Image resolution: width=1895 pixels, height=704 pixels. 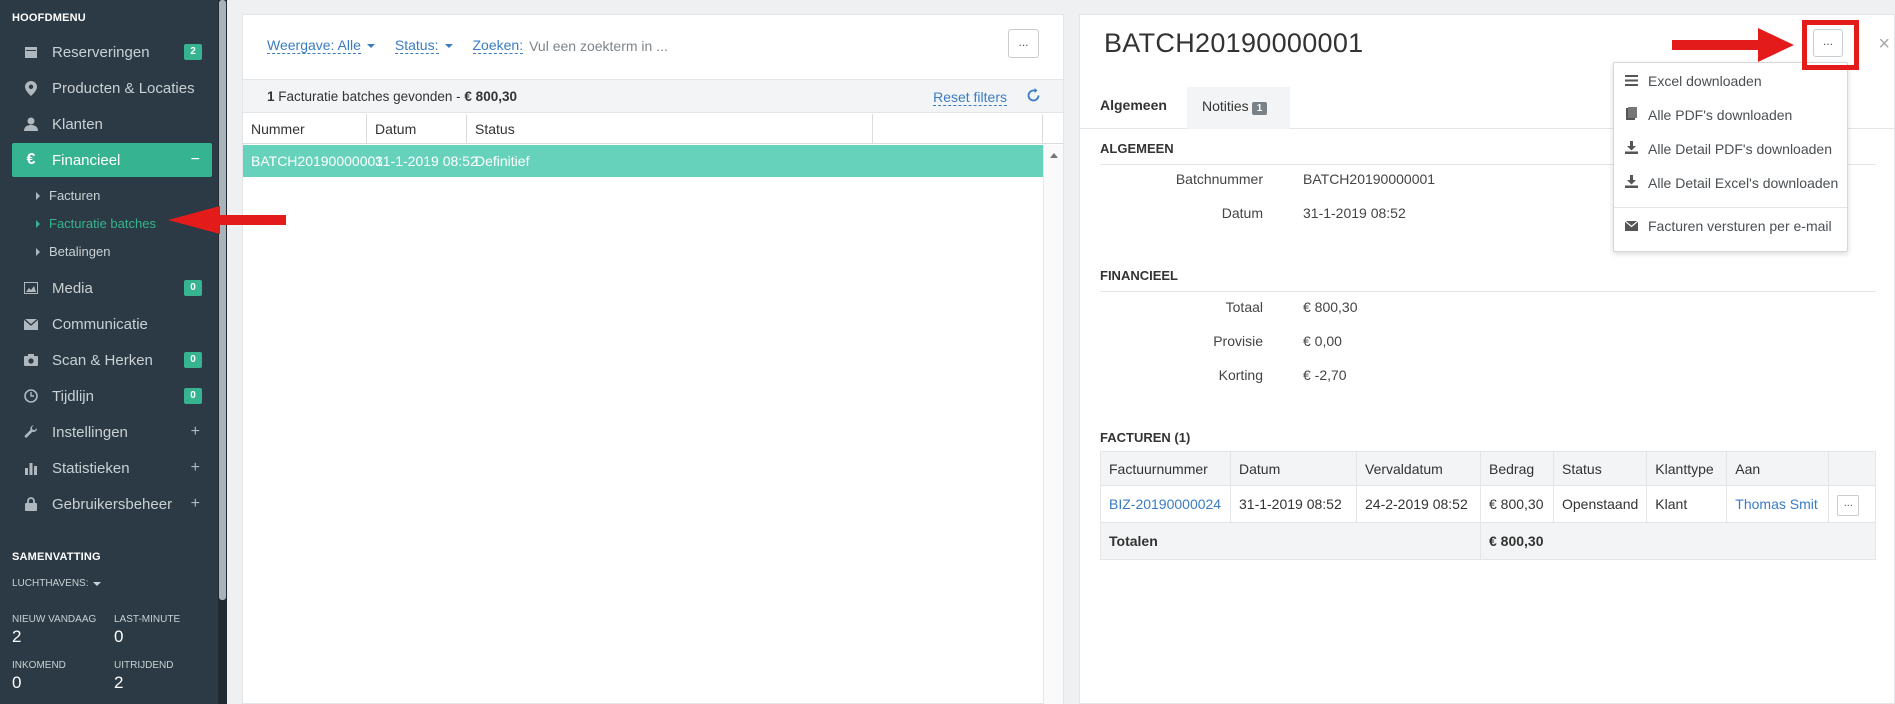 What do you see at coordinates (112, 432) in the screenshot?
I see `sidebar-item-instellingen: Instellingen +` at bounding box center [112, 432].